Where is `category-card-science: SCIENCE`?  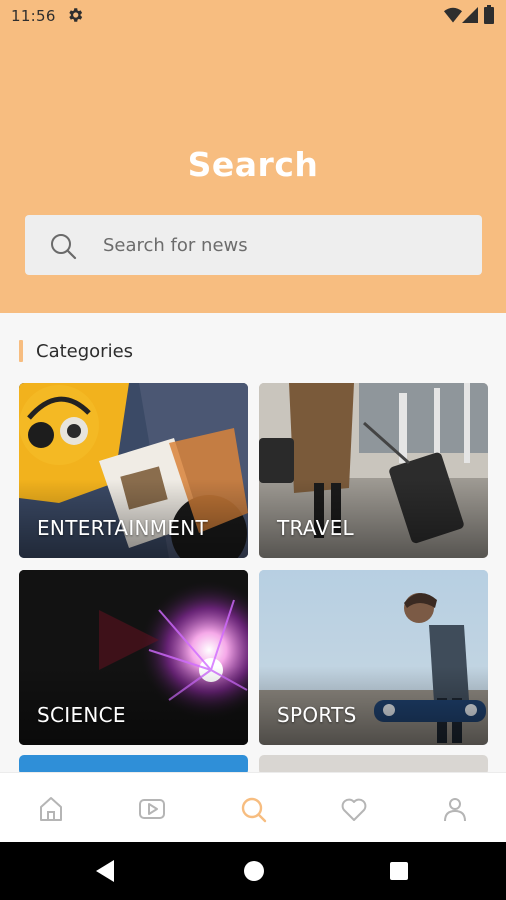 category-card-science: SCIENCE is located at coordinates (133, 657).